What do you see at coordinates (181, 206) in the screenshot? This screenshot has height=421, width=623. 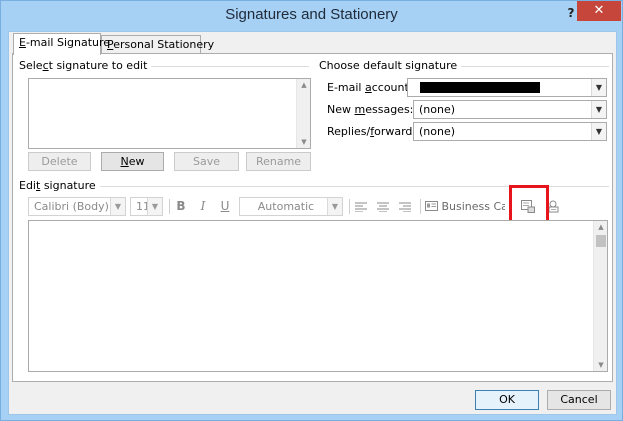 I see `bold-button: B` at bounding box center [181, 206].